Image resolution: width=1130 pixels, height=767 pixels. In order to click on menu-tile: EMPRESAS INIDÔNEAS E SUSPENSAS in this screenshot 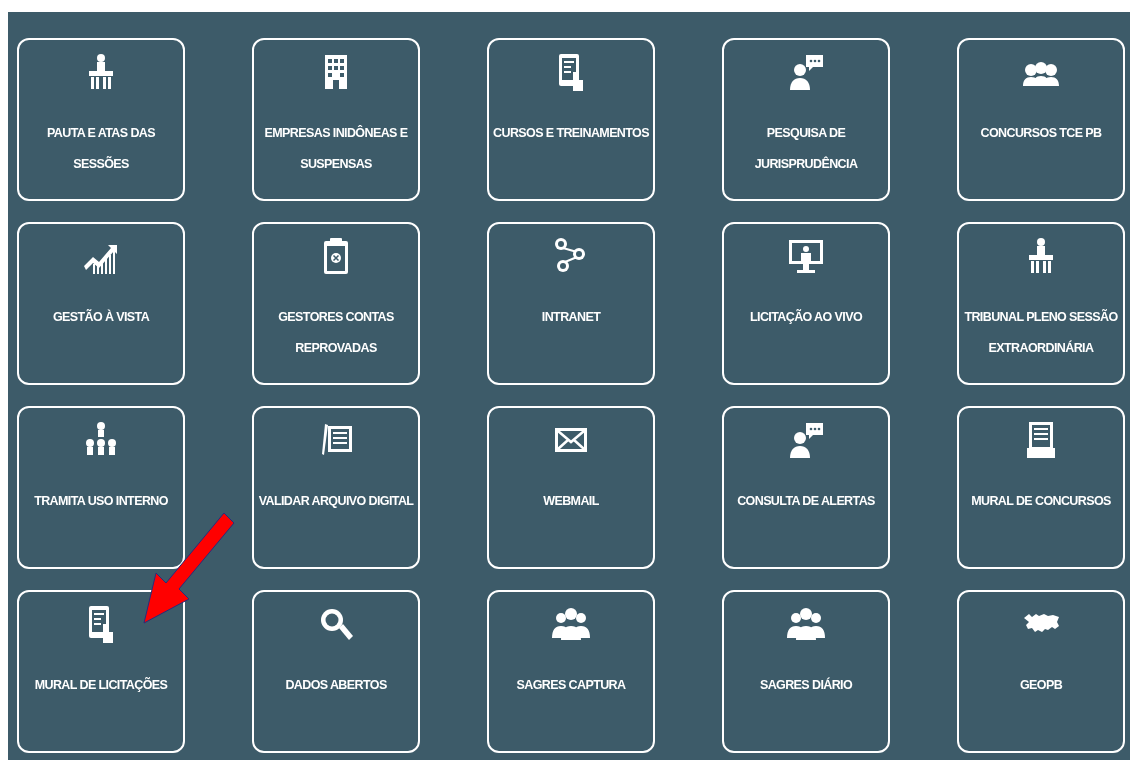, I will do `click(336, 119)`.